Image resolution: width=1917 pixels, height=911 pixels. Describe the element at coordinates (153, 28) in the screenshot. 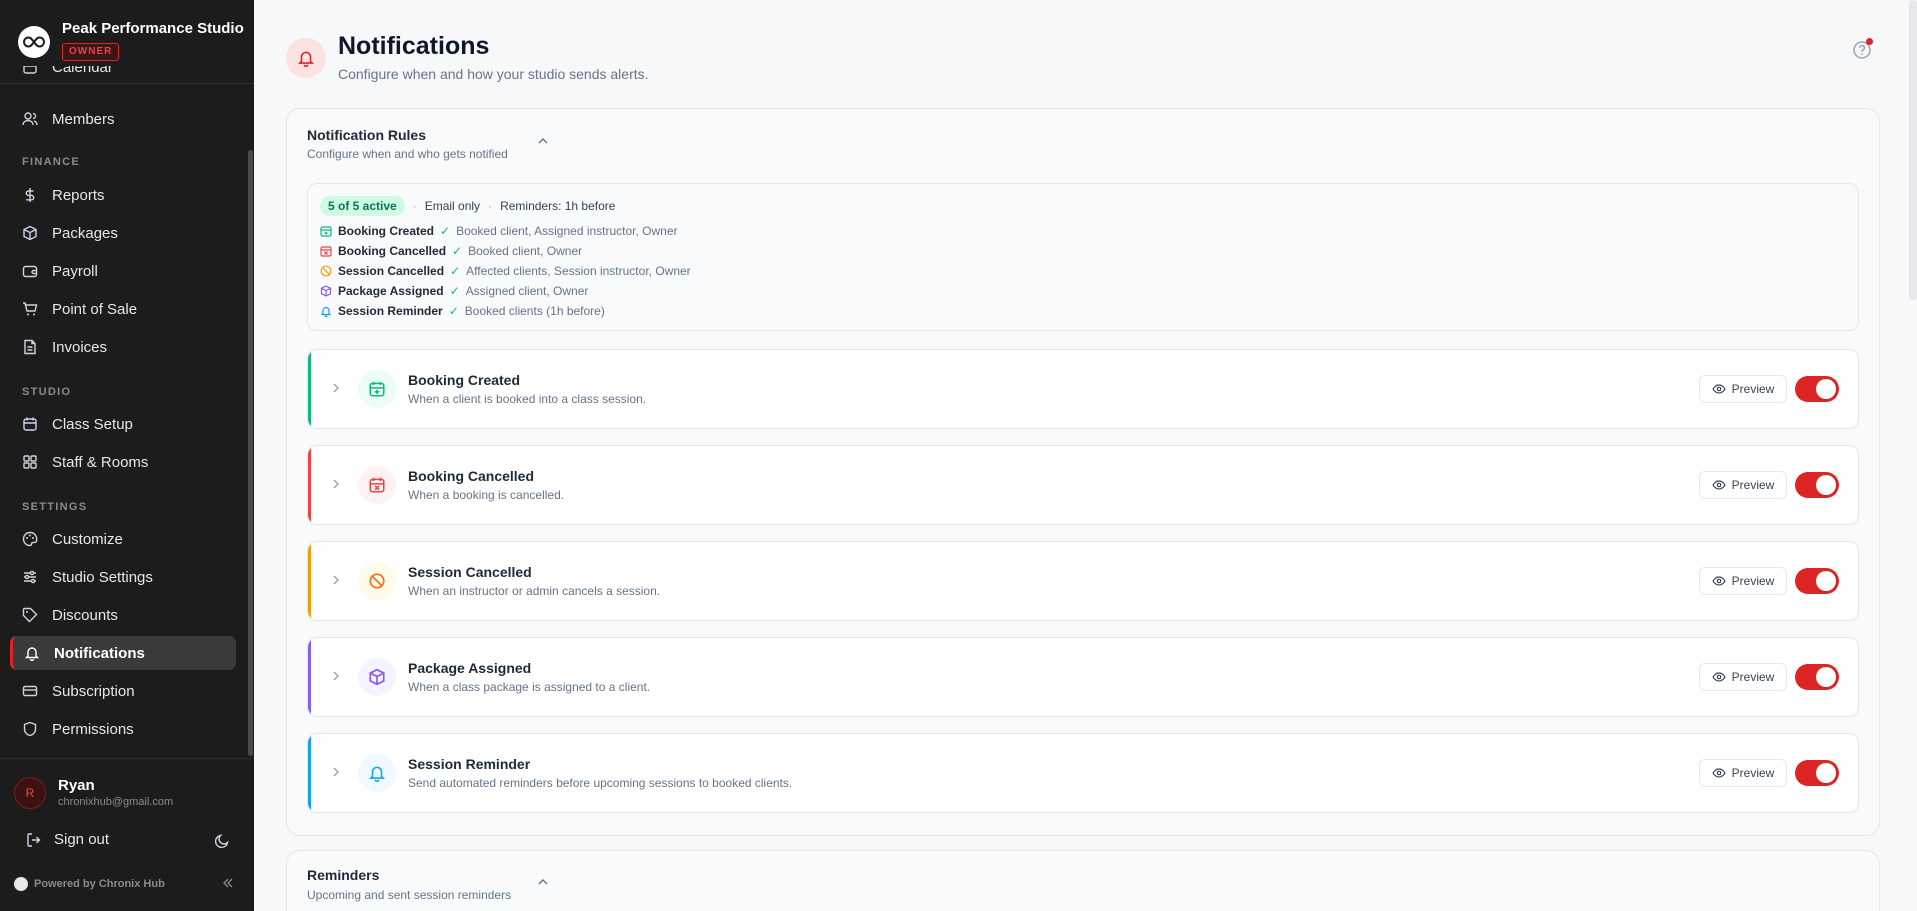

I see `studio-name: Peak Performance Studio` at that location.